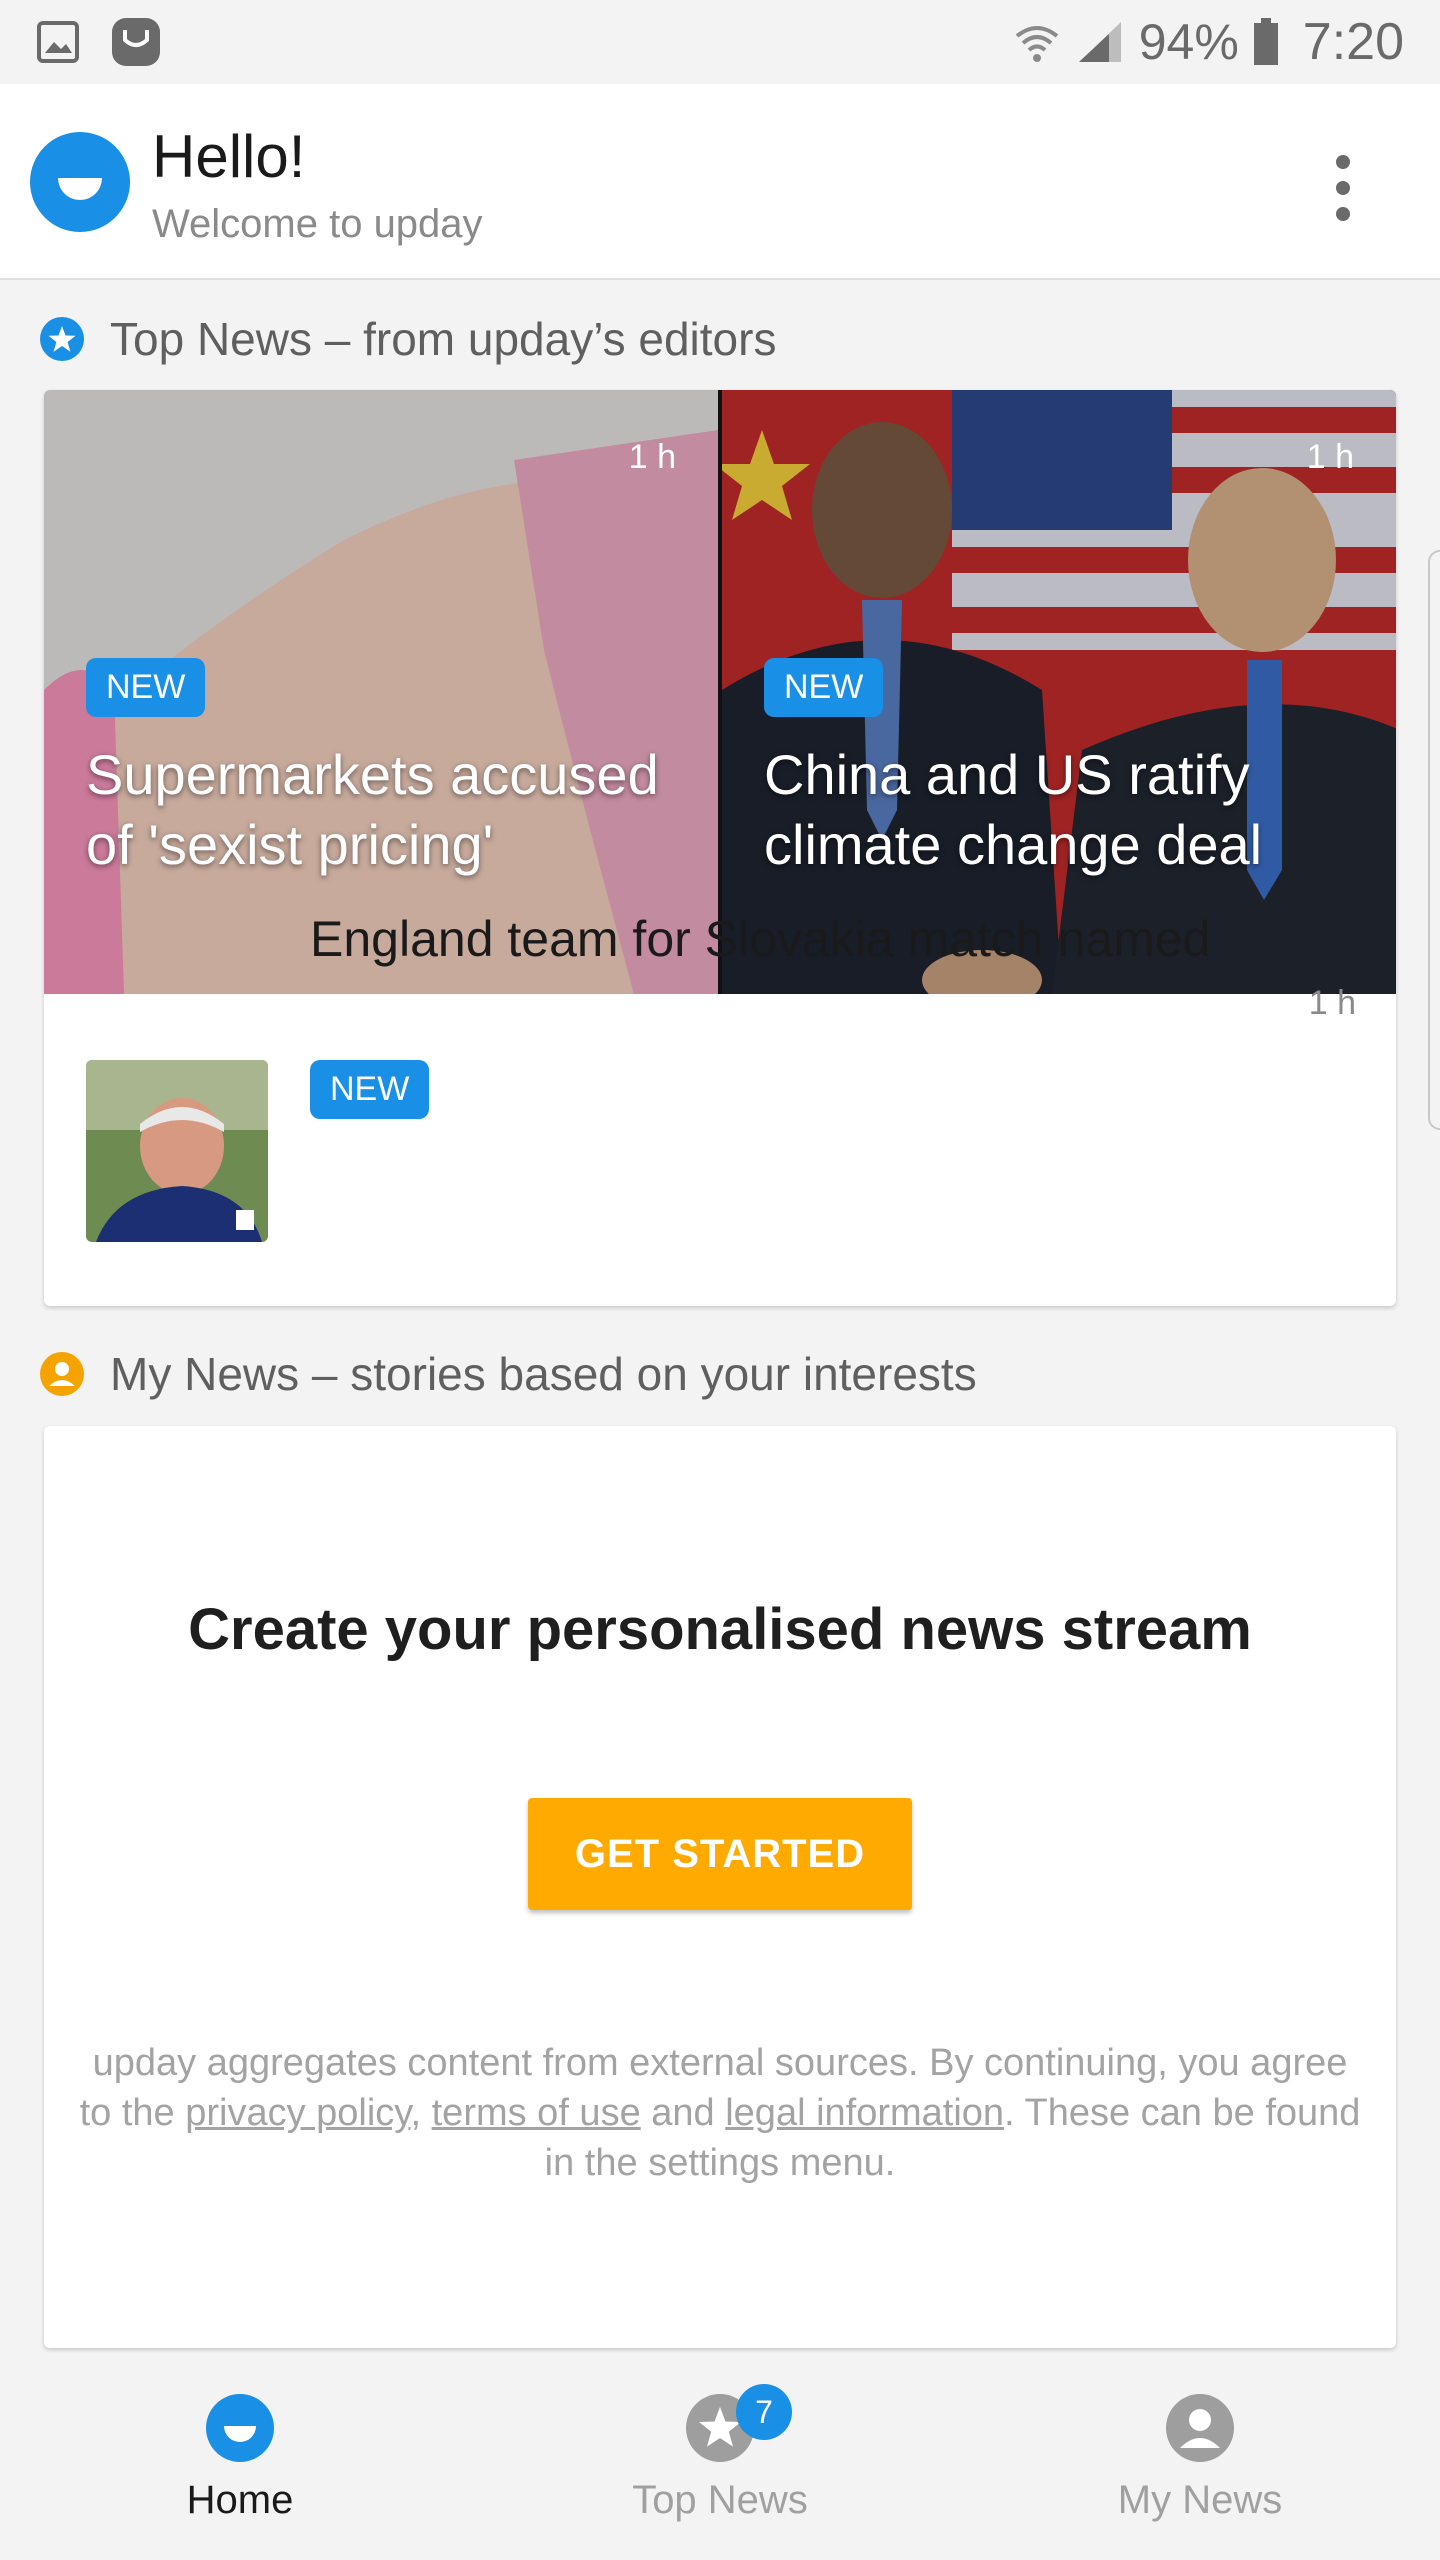  What do you see at coordinates (1200, 2500) in the screenshot?
I see `nav-my-news-label: My News` at bounding box center [1200, 2500].